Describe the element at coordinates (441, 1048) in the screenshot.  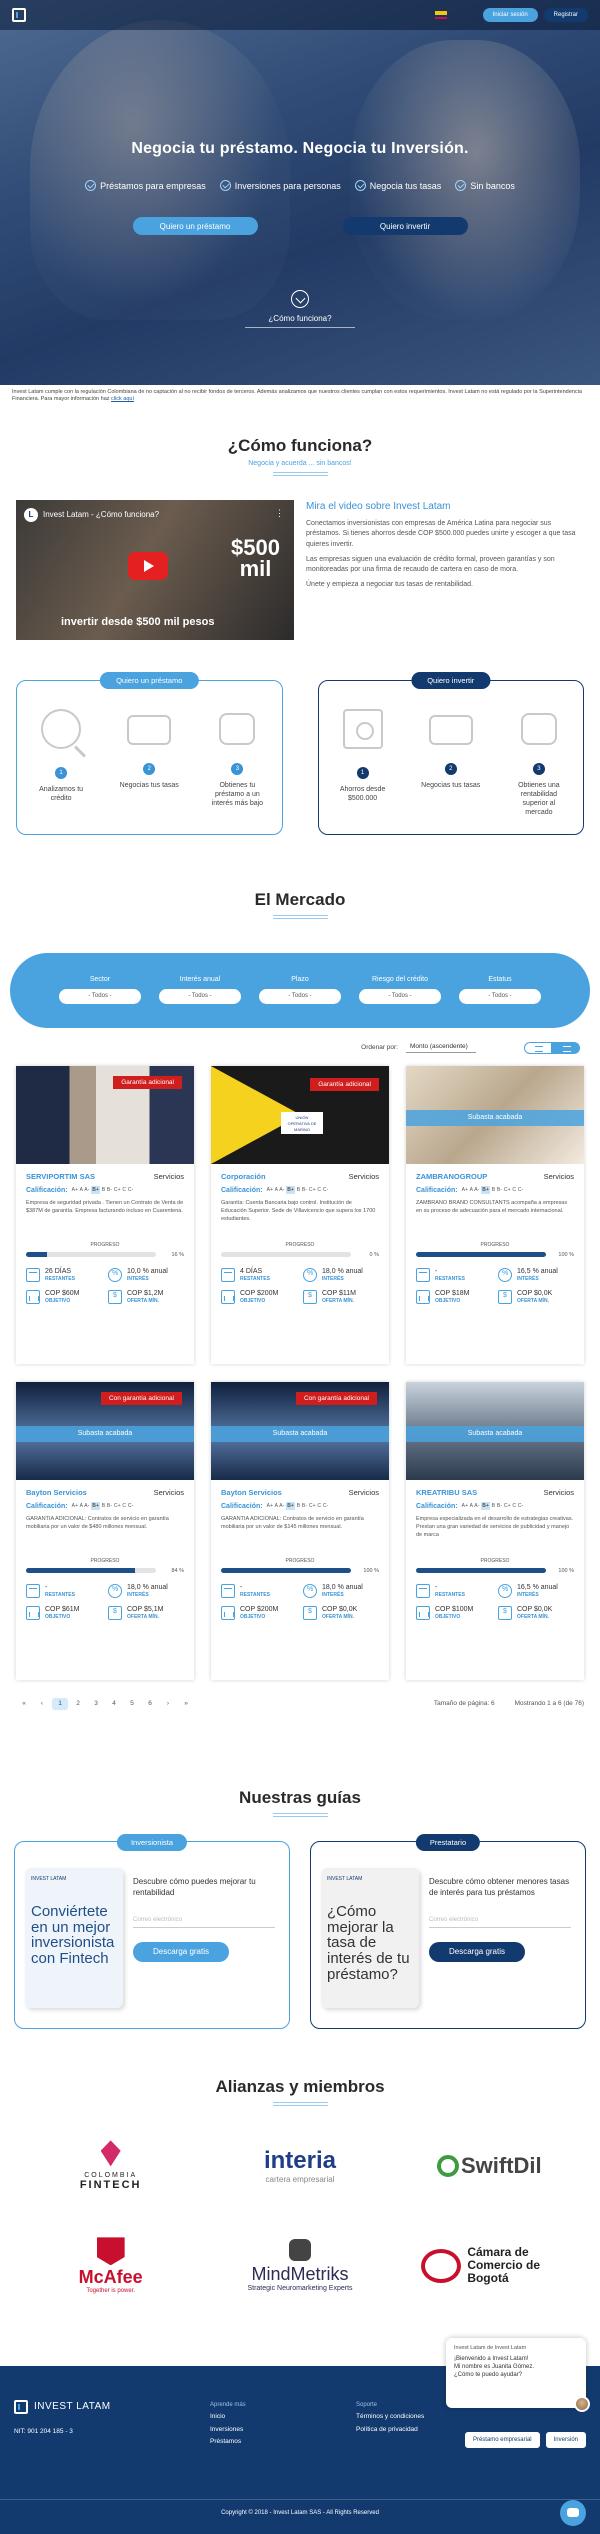
I see `sort-select: Monto (ascendente)` at that location.